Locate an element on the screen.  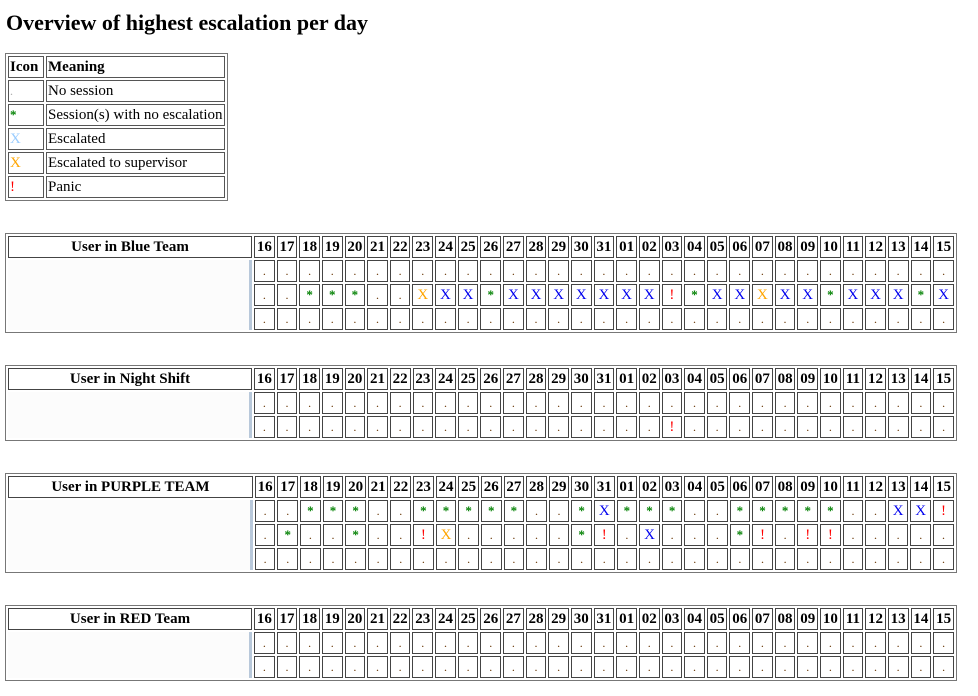
day-header: 05 is located at coordinates (717, 619).